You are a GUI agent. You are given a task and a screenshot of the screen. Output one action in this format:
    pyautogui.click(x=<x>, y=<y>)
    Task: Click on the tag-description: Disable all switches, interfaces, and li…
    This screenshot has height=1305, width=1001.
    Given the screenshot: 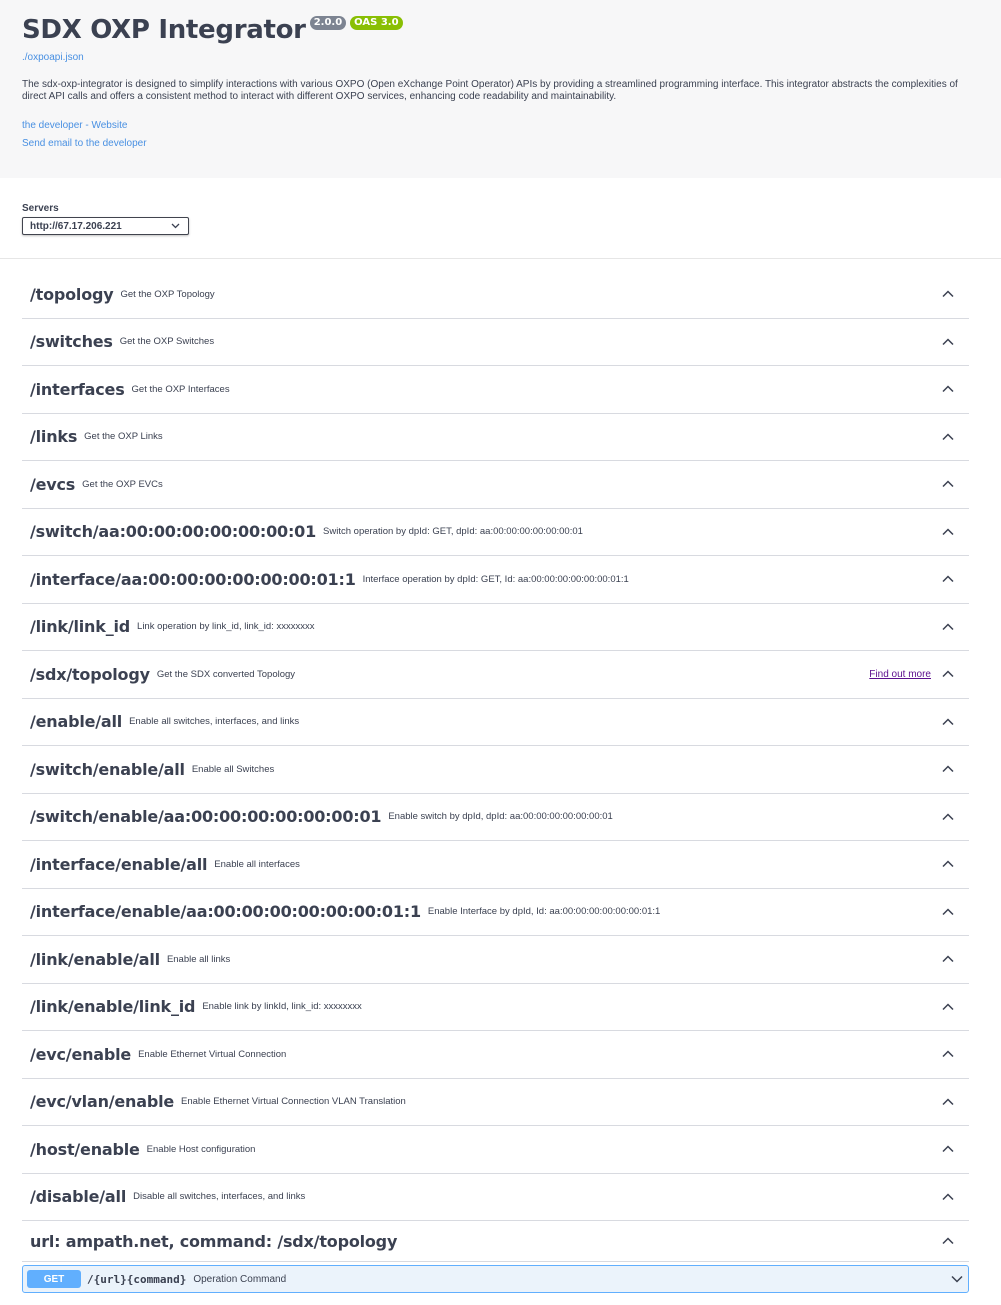 What is the action you would take?
    pyautogui.click(x=219, y=1197)
    